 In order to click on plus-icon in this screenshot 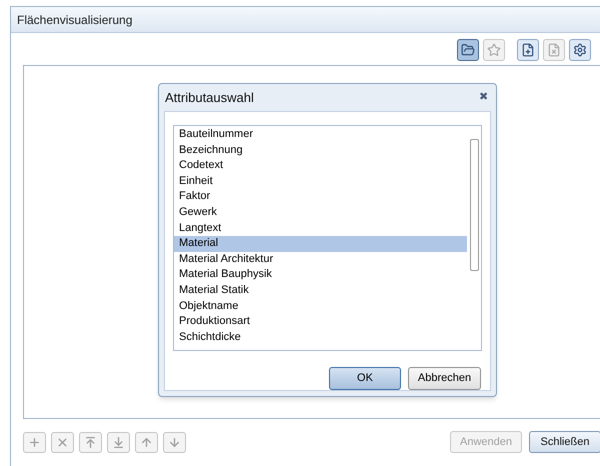, I will do `click(34, 442)`.